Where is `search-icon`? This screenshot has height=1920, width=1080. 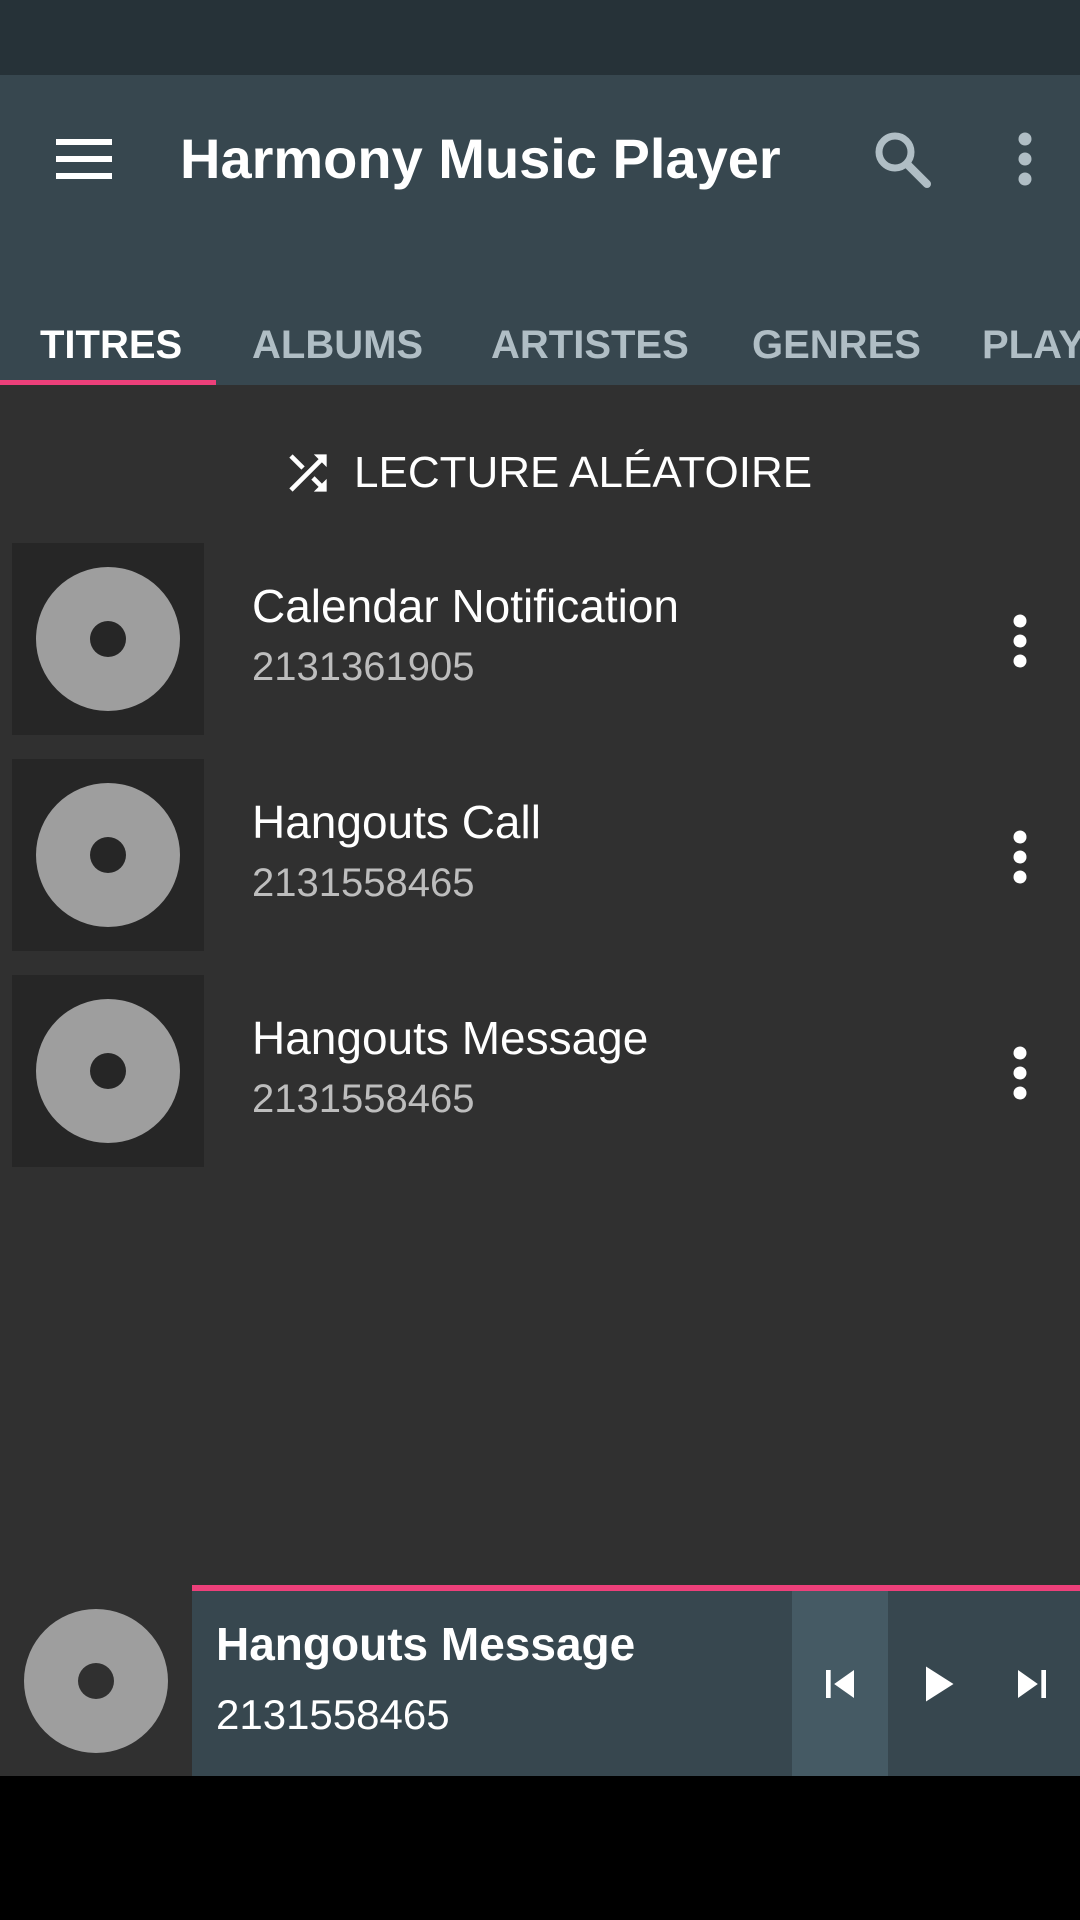
search-icon is located at coordinates (903, 160).